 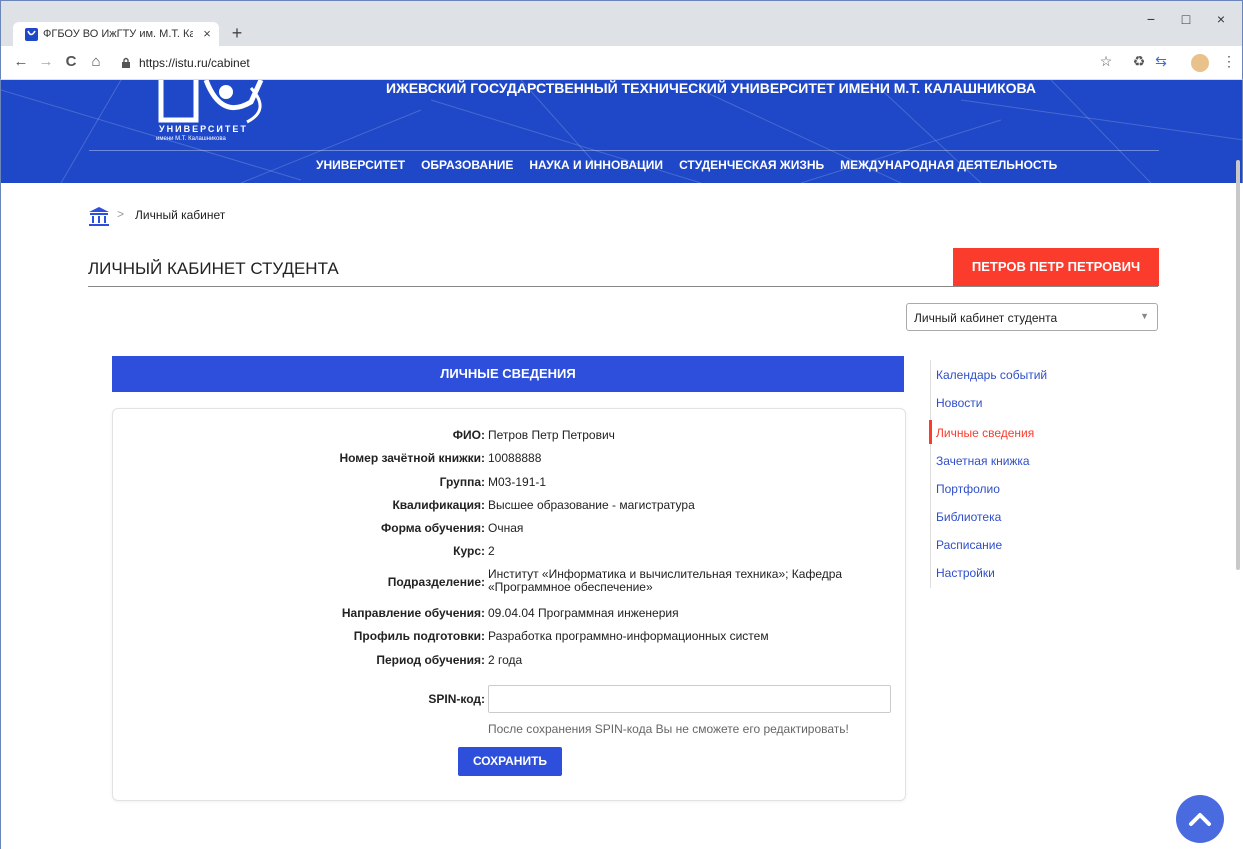 What do you see at coordinates (436, 582) in the screenshot?
I see `department-label: Подразделение:` at bounding box center [436, 582].